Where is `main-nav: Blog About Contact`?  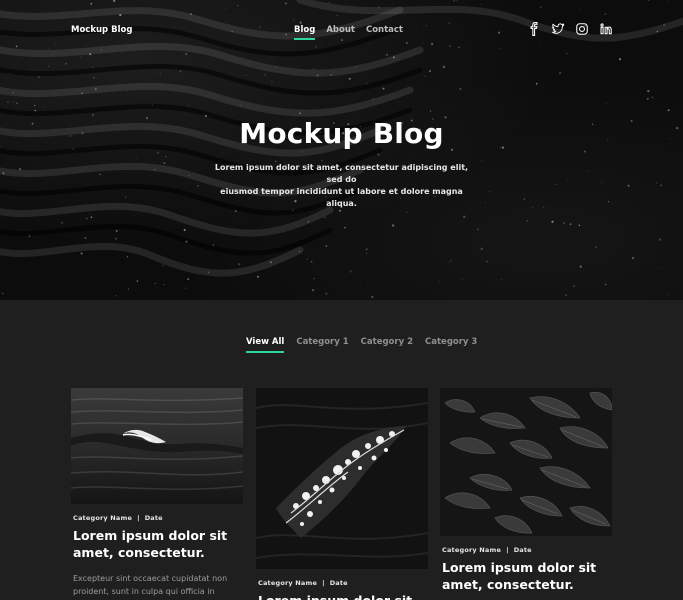 main-nav: Blog About Contact is located at coordinates (354, 32).